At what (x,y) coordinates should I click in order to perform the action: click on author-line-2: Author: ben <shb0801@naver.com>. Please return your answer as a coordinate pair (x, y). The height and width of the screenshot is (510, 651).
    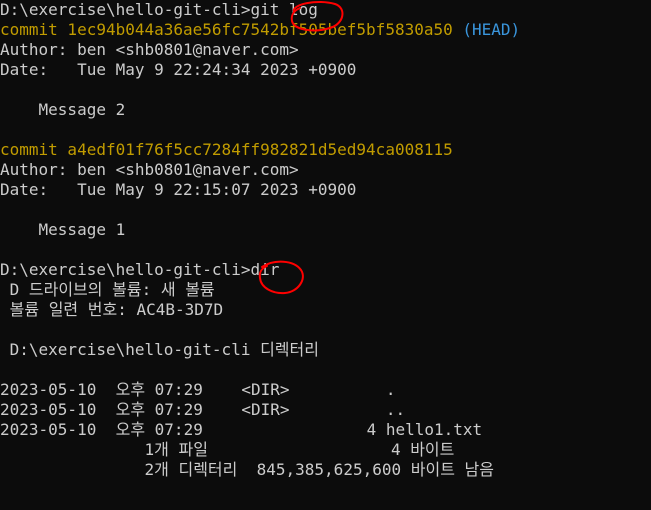
    Looking at the image, I should click on (149, 169).